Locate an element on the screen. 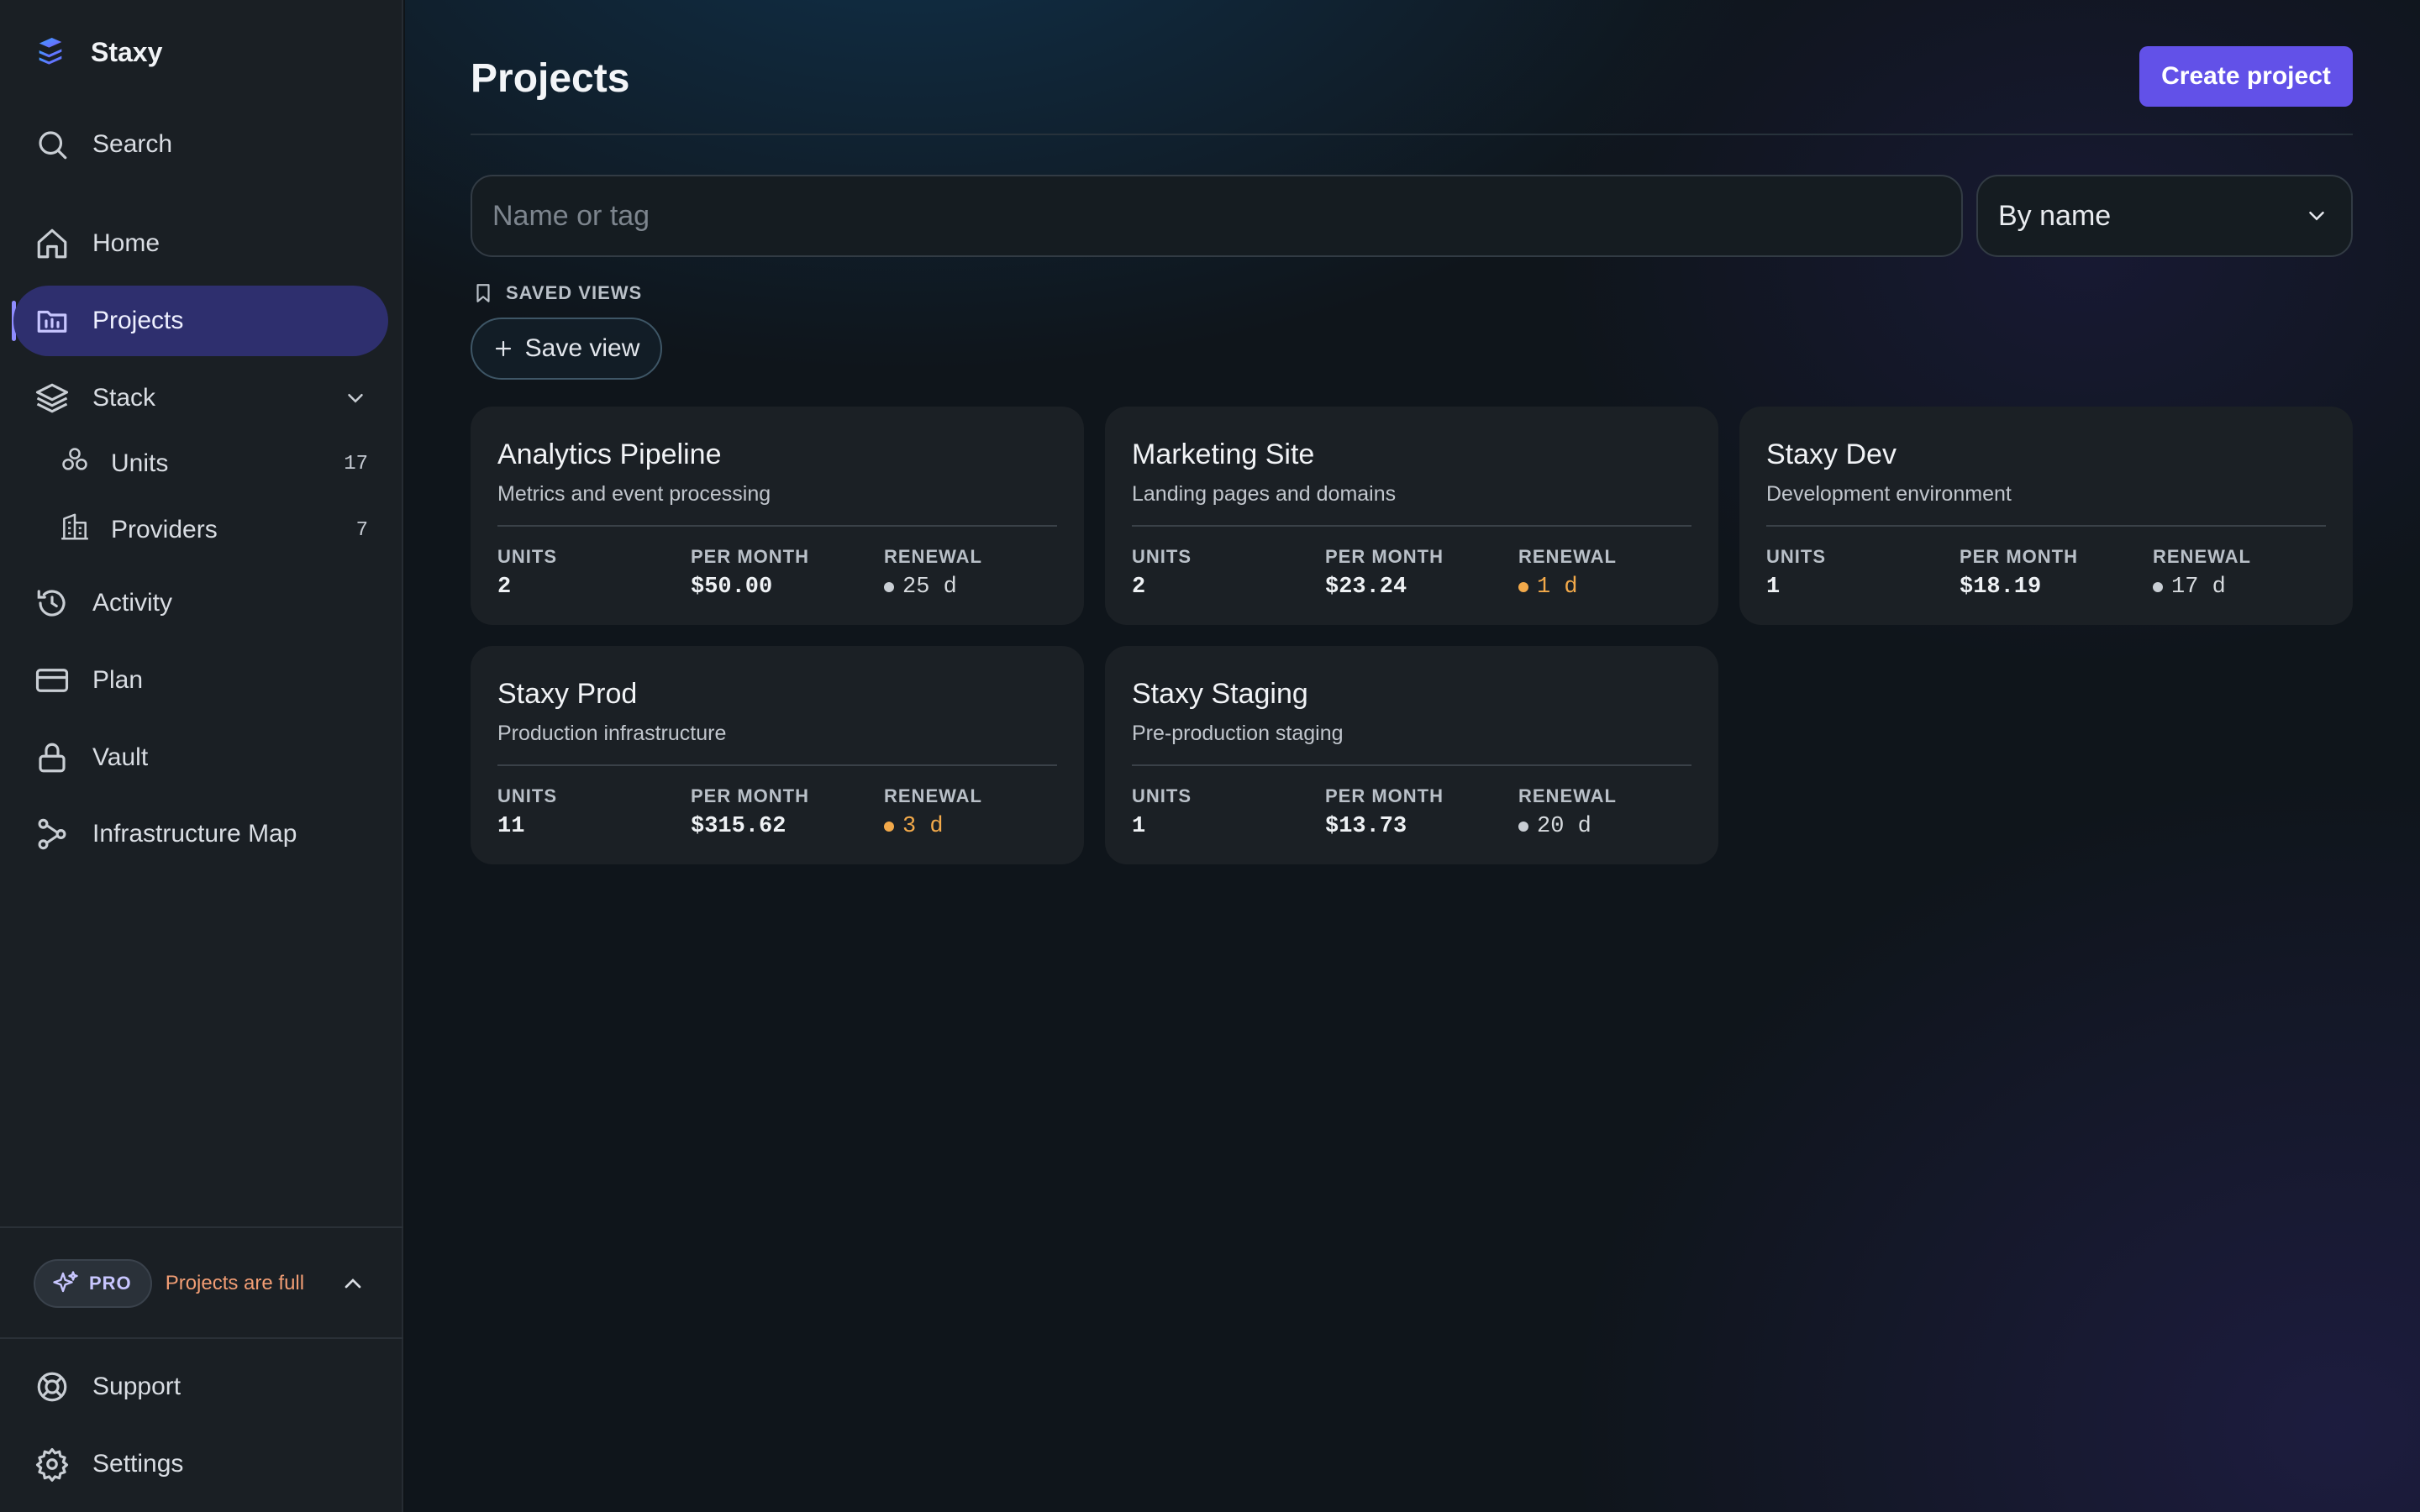 The height and width of the screenshot is (1512, 2420). stat-value: 1 is located at coordinates (1773, 587).